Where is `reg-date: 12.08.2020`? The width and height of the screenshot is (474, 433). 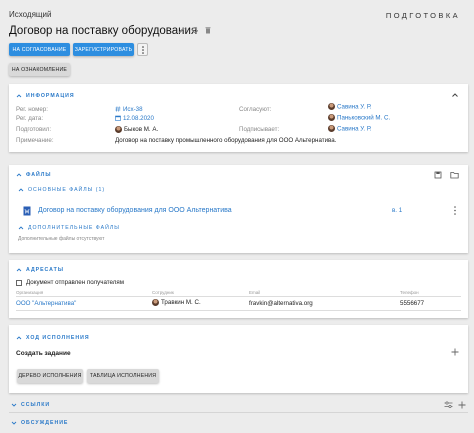
reg-date: 12.08.2020 is located at coordinates (138, 118).